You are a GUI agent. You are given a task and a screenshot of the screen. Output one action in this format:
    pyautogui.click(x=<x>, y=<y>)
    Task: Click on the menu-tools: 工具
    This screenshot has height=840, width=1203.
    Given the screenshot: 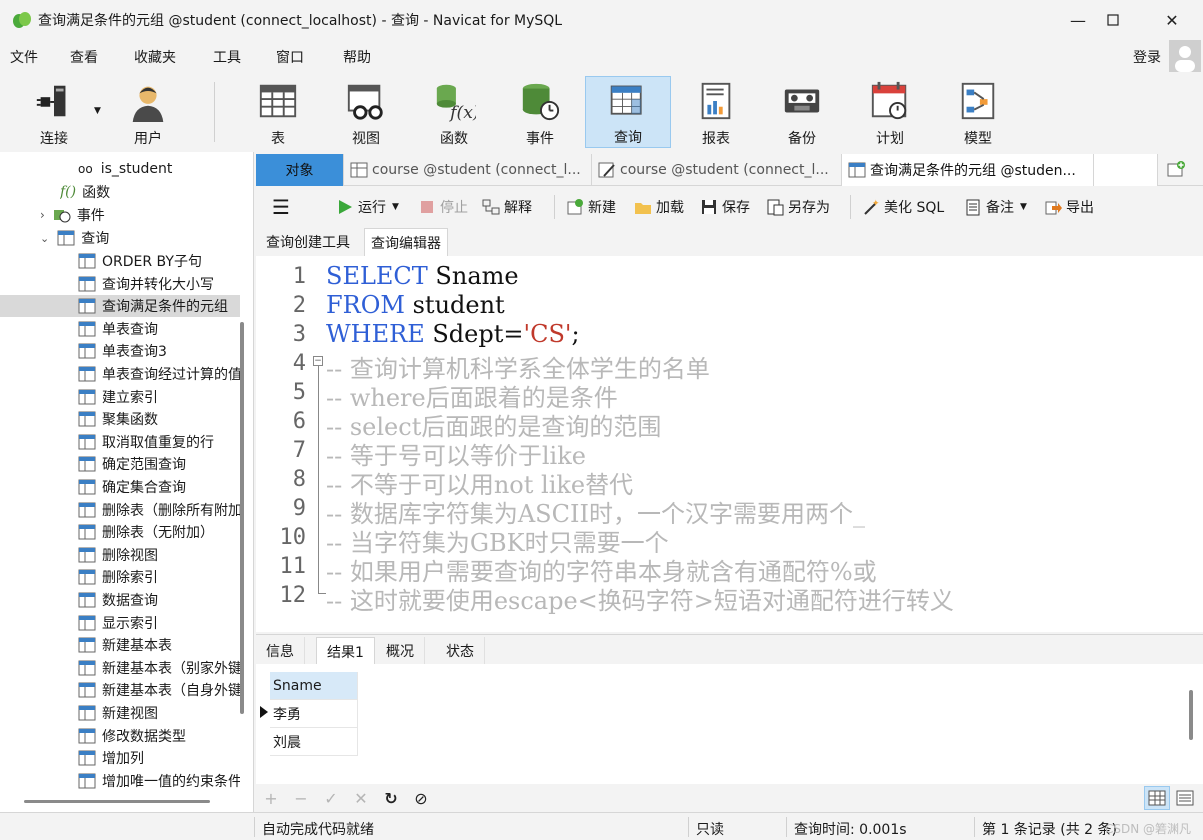 What is the action you would take?
    pyautogui.click(x=227, y=57)
    